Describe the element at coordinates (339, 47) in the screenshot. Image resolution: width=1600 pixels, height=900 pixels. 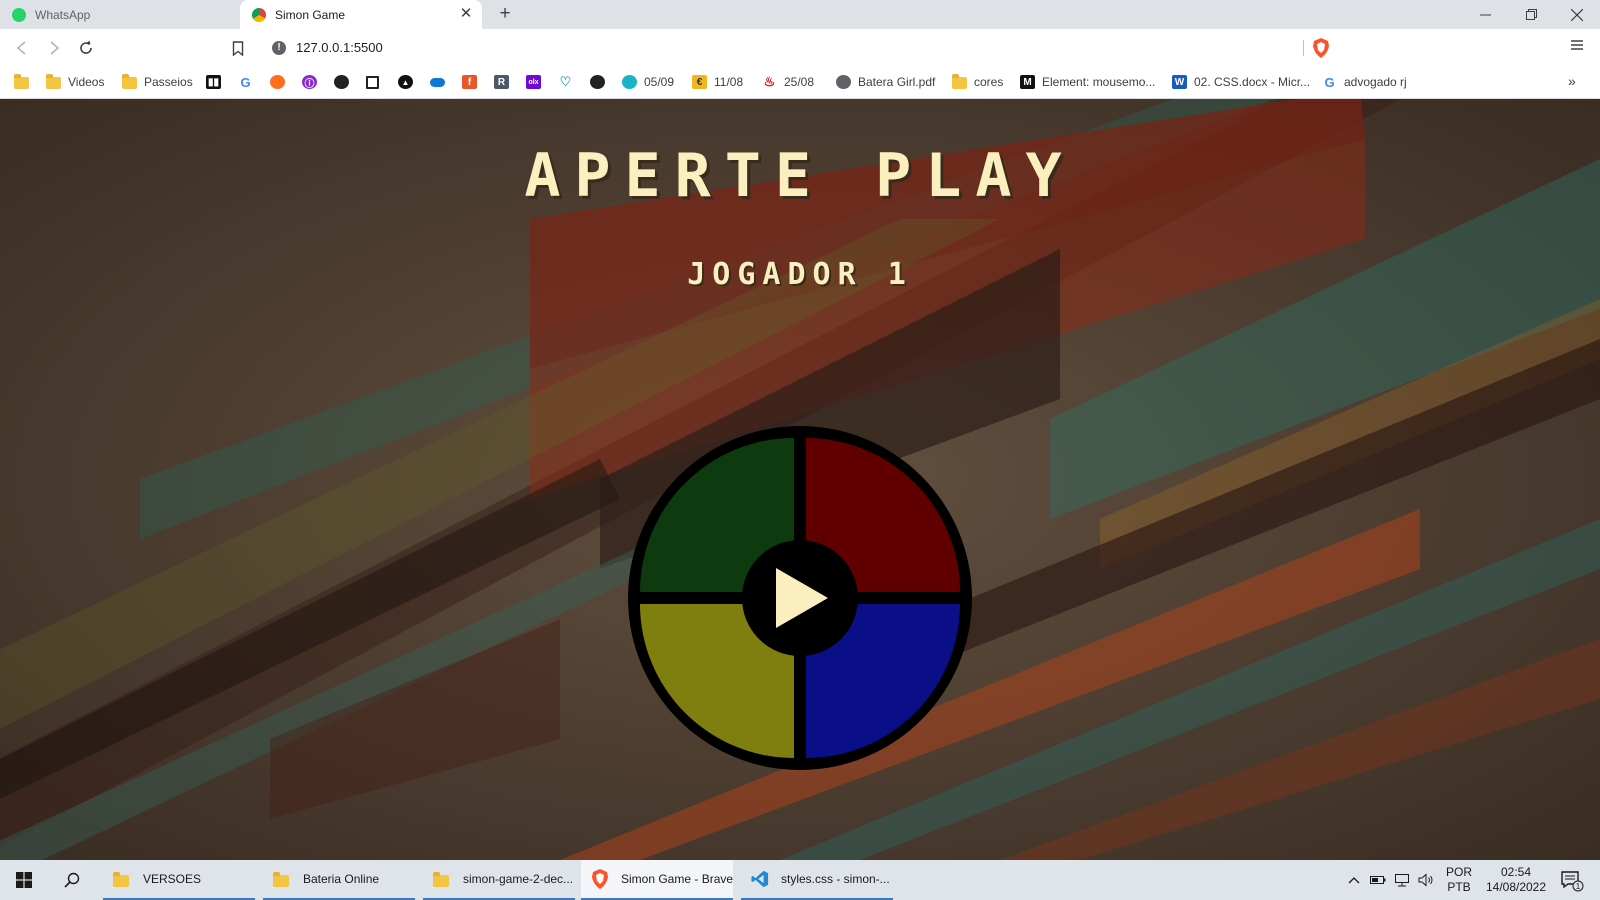
I see `address-text: 127.0.0.1:5500` at that location.